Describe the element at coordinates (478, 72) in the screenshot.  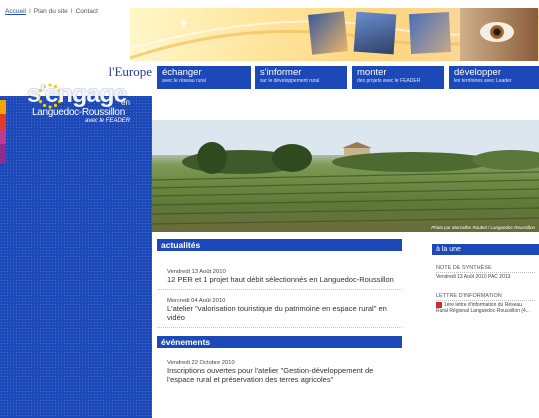
I see `nav-tab-title: développer` at that location.